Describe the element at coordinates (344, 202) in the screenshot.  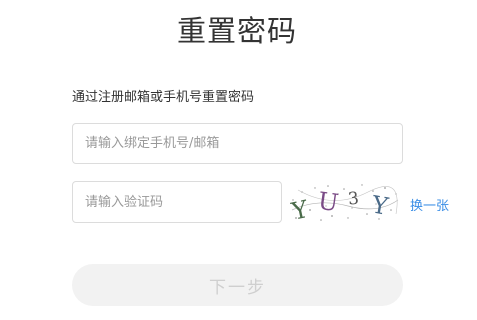
I see `captcha-image: Y U 3 Y` at that location.